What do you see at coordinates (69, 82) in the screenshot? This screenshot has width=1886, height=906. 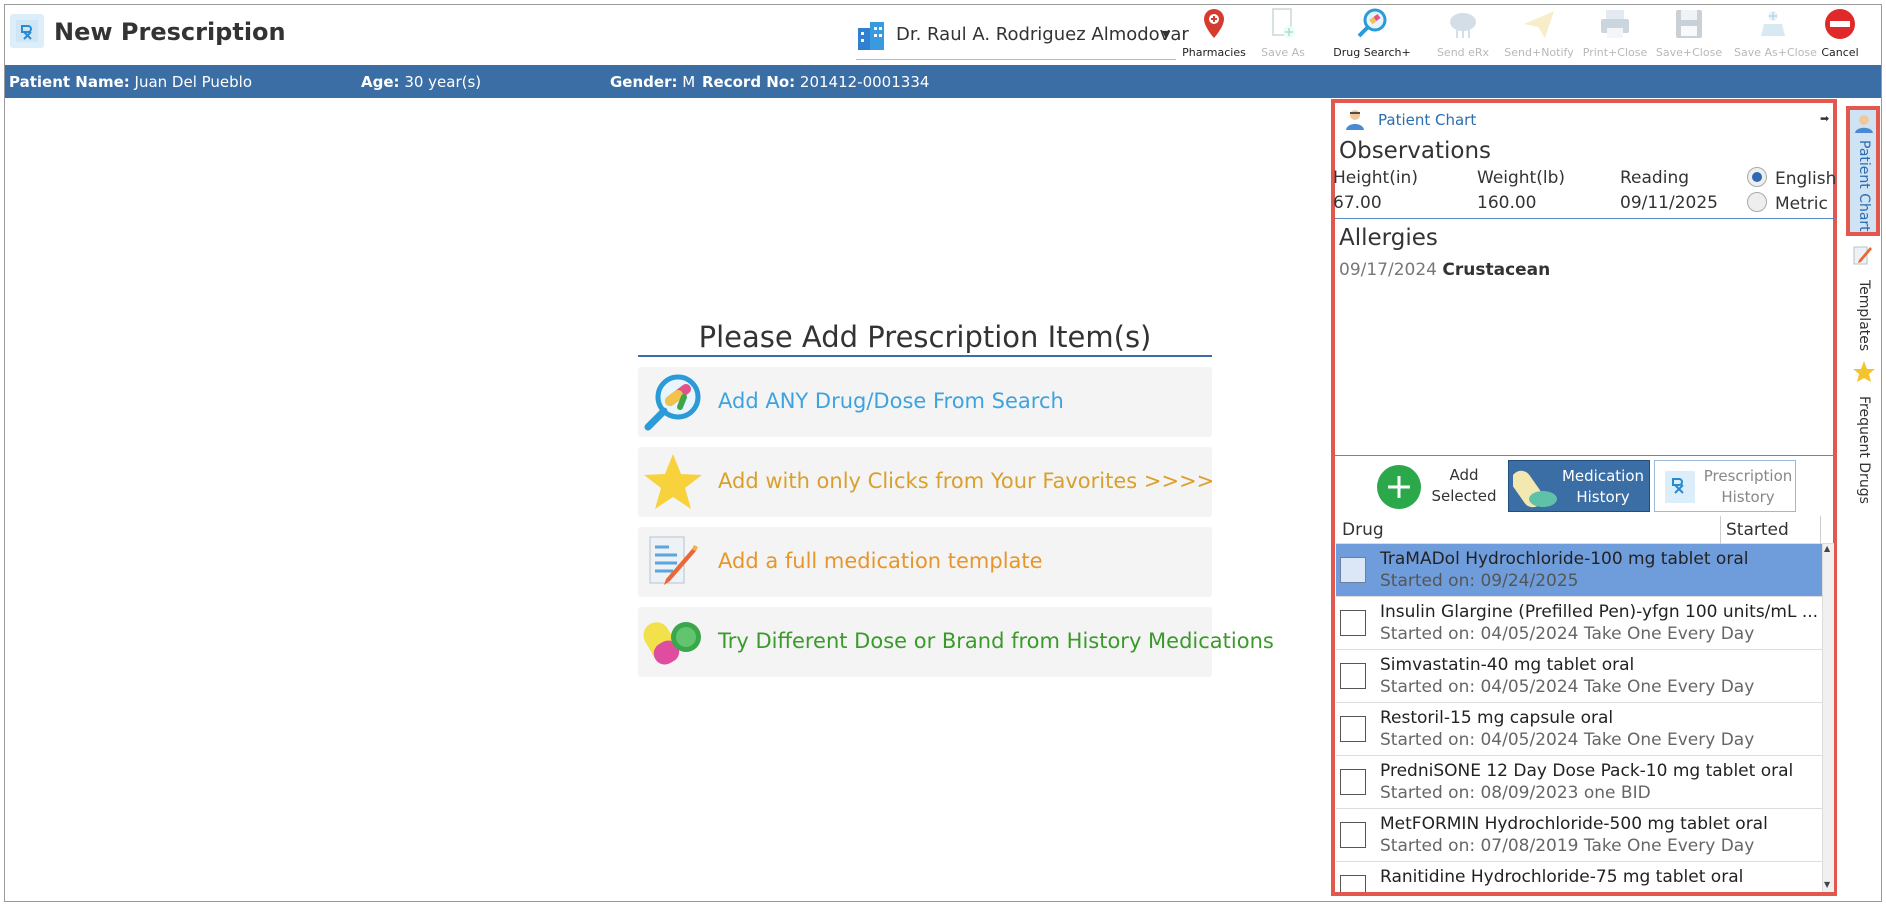 I see `patient-name-label: Patient Name:` at bounding box center [69, 82].